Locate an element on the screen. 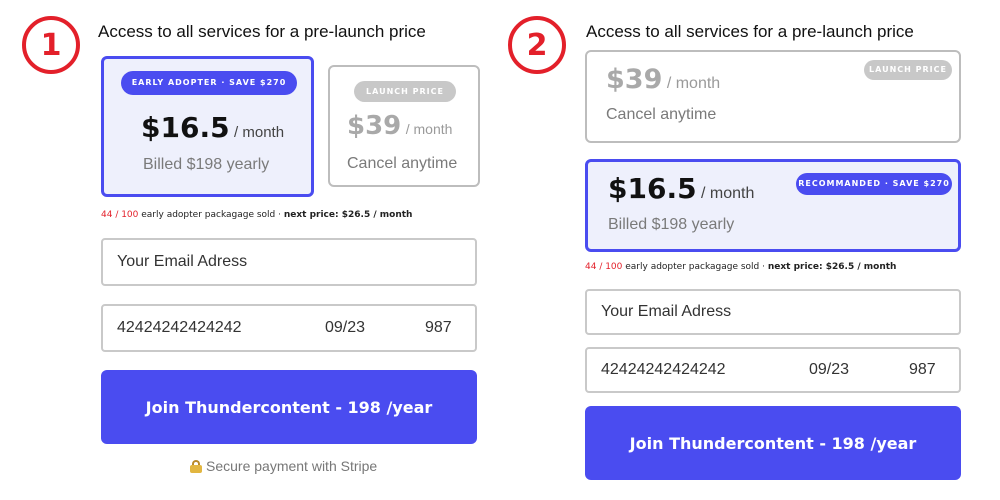 The height and width of the screenshot is (500, 1000). recommended-price: $16.5 / month is located at coordinates (681, 188).